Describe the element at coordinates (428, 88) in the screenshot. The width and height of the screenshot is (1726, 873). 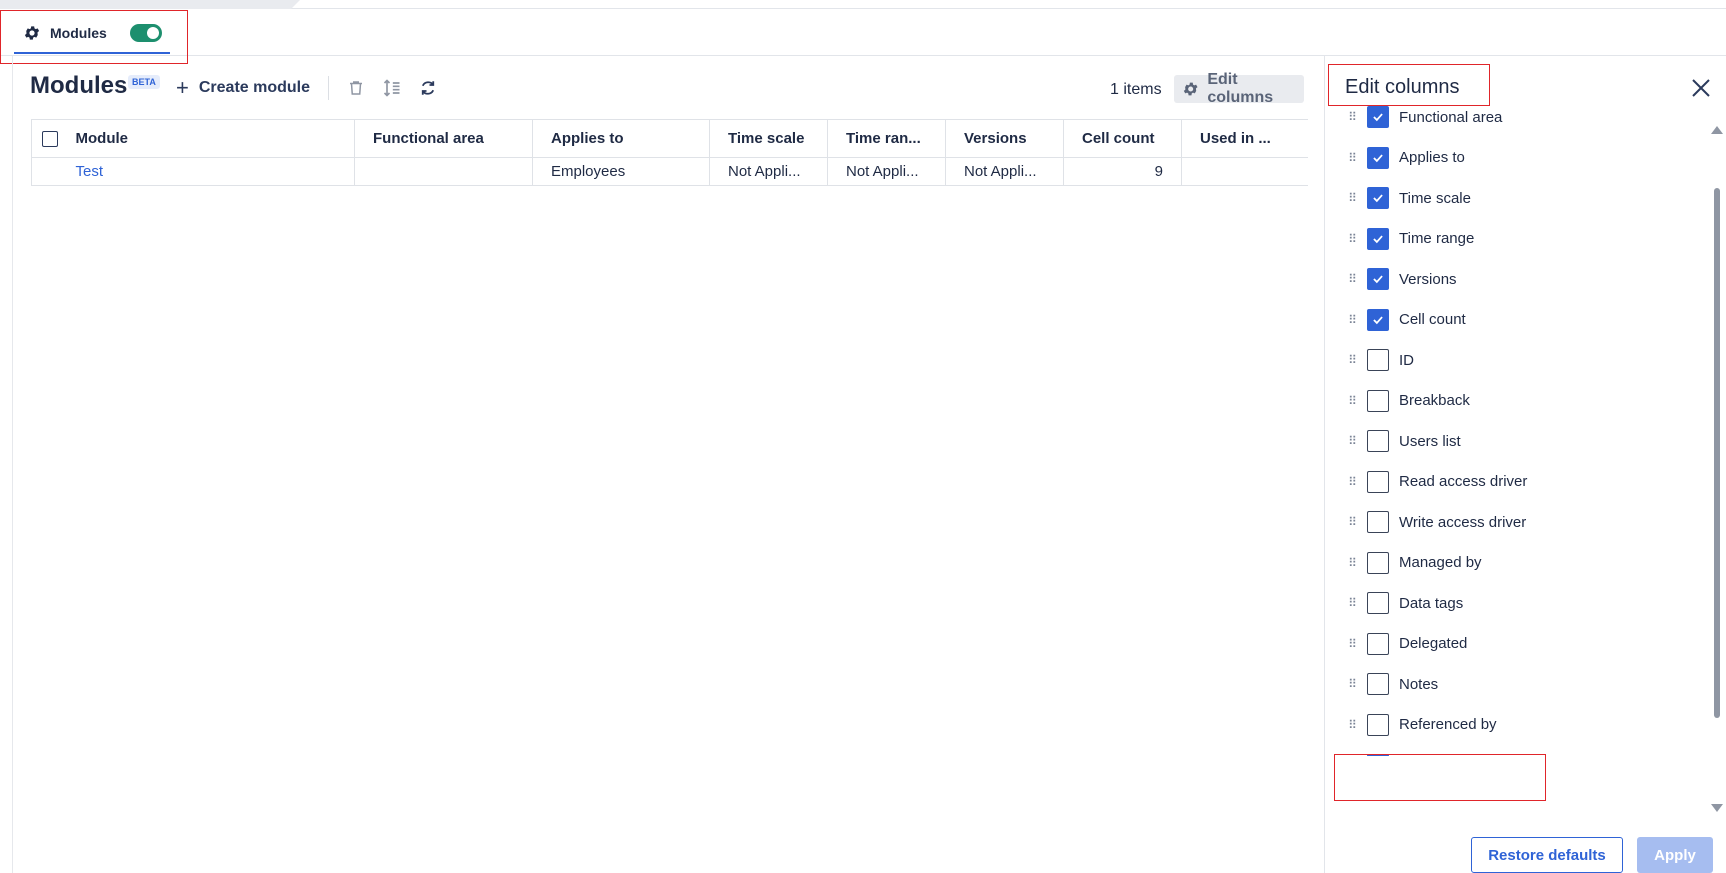
I see `refresh-button` at that location.